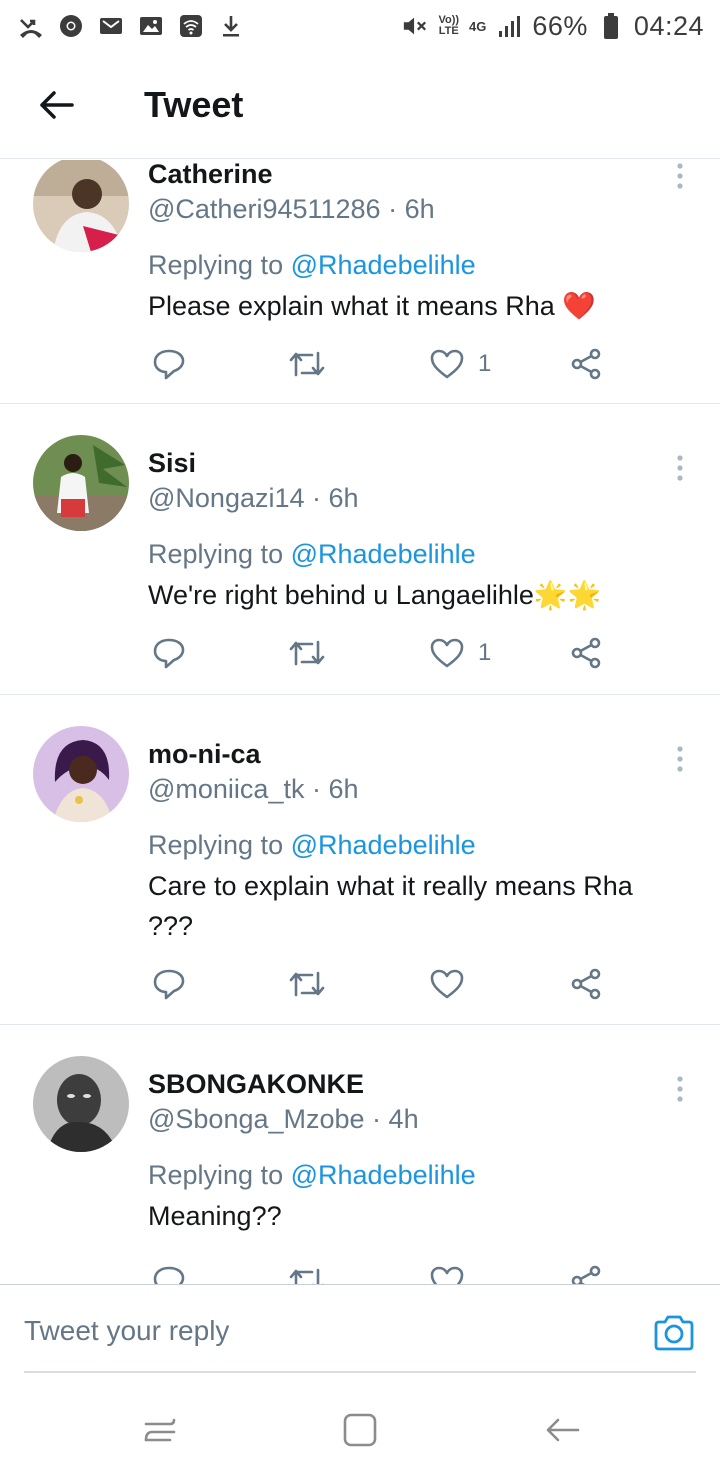 This screenshot has height=1480, width=720. What do you see at coordinates (283, 1119) in the screenshot?
I see `author-handle: @Sbonga_Mzobe · 4h` at bounding box center [283, 1119].